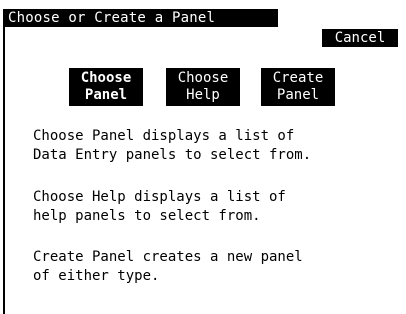 The width and height of the screenshot is (406, 314). Describe the element at coordinates (168, 257) in the screenshot. I see `create-panel-description-line1: Create Panel creates a new panel` at that location.